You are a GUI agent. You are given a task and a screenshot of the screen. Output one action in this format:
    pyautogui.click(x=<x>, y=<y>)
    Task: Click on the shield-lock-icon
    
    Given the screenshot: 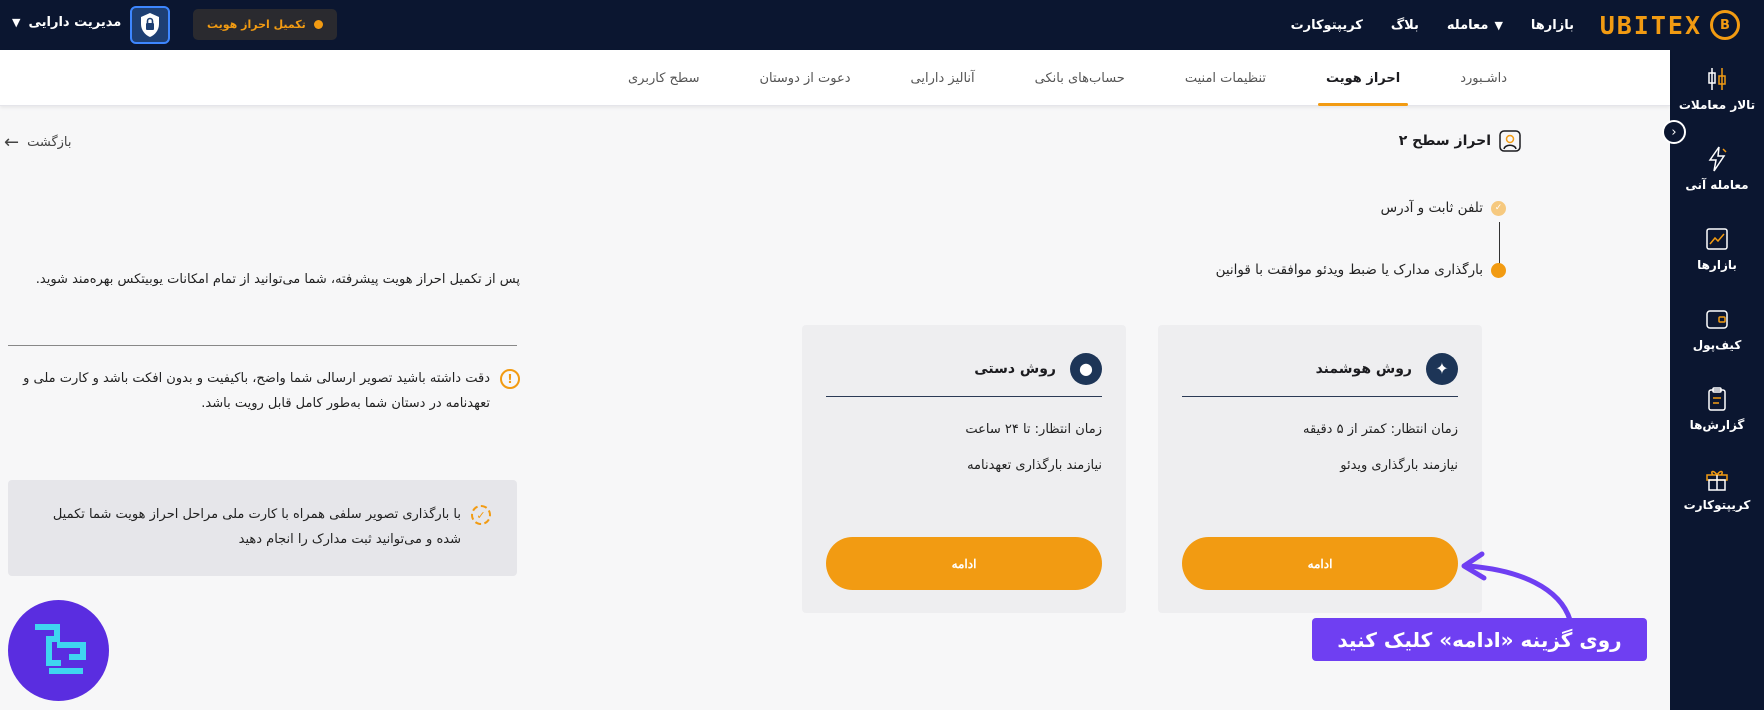 What is the action you would take?
    pyautogui.click(x=150, y=25)
    